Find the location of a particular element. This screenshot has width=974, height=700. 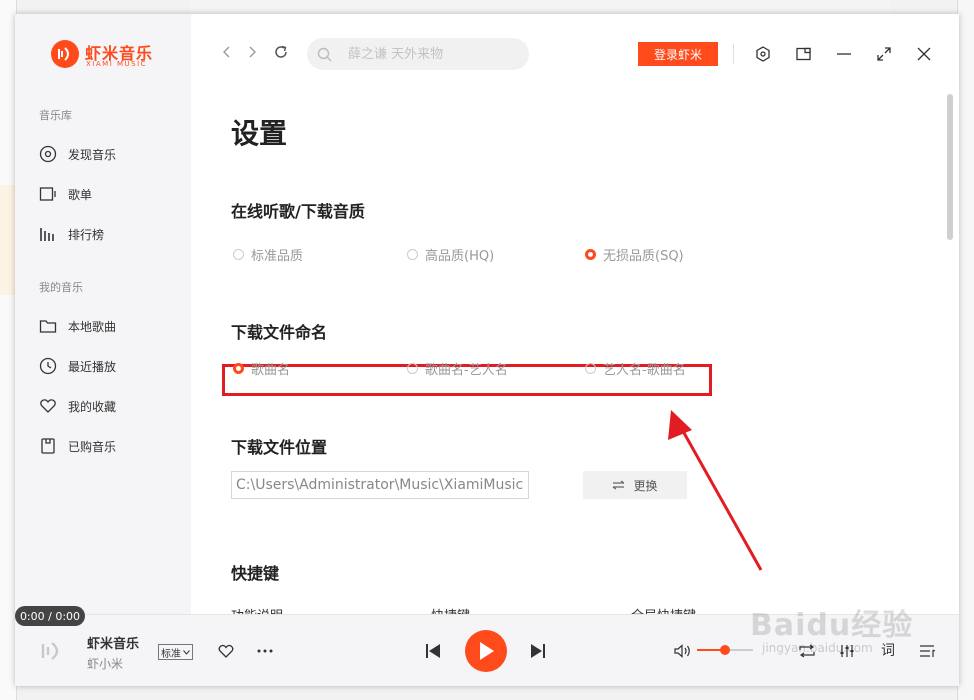

radio-quality-hq: 高品质(HQ) is located at coordinates (450, 254).